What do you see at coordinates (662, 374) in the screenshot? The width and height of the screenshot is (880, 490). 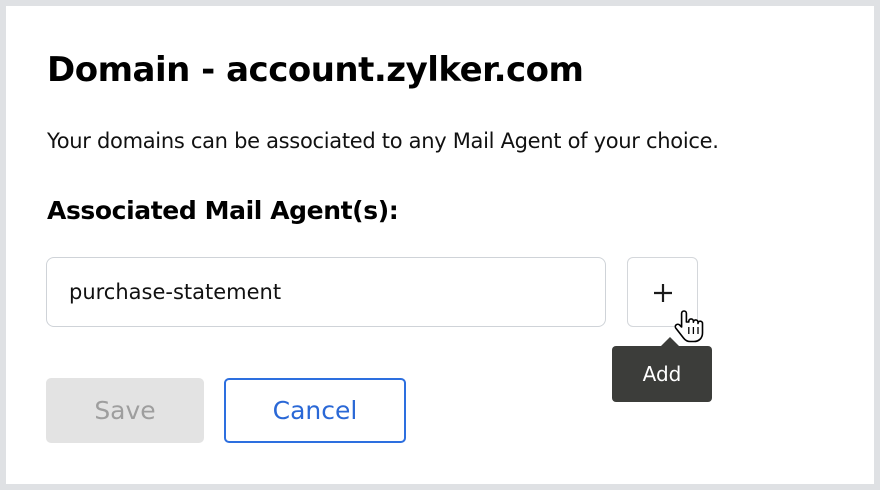 I see `add-tooltip-label: Add` at bounding box center [662, 374].